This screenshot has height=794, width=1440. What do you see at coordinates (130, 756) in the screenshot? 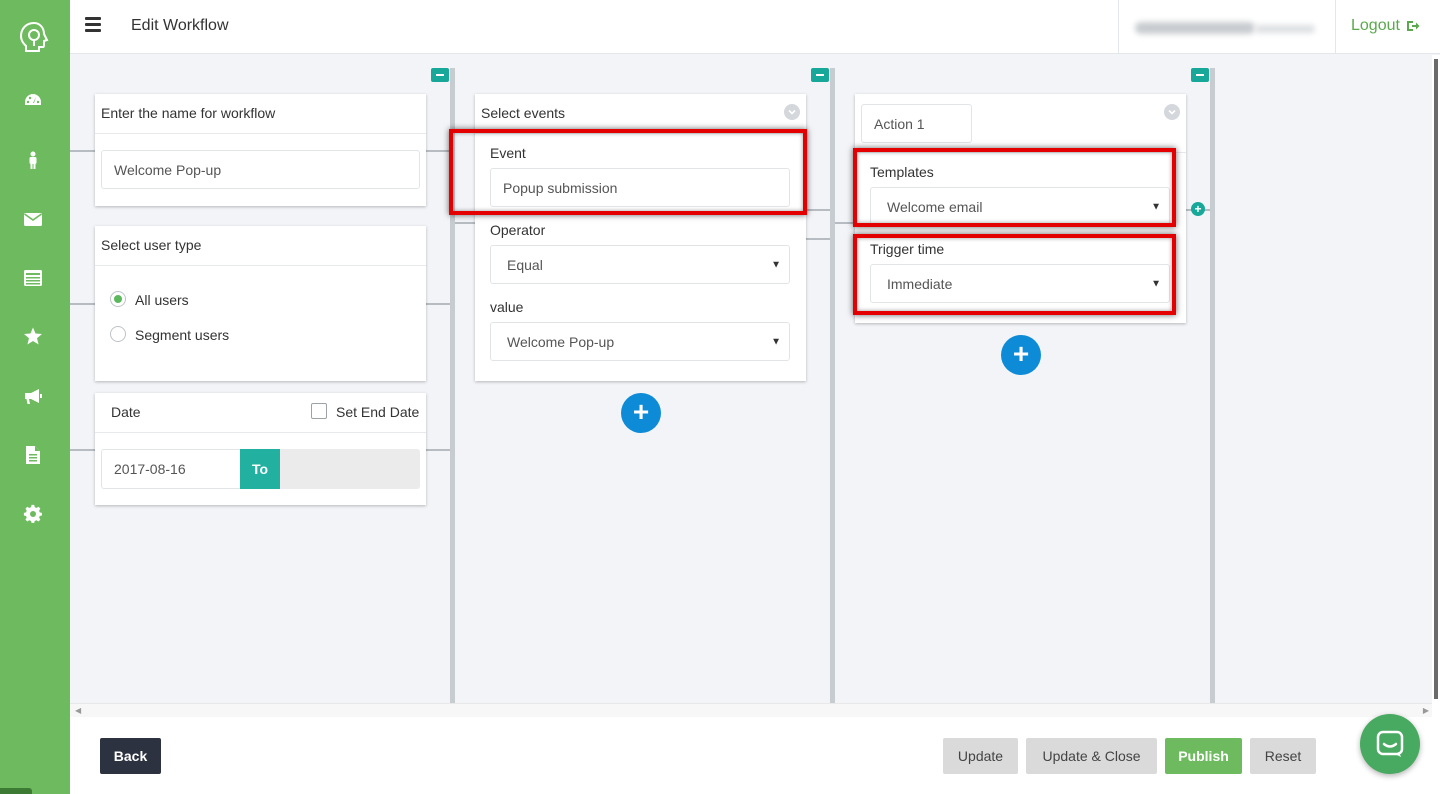
I see `back-button: Back` at bounding box center [130, 756].